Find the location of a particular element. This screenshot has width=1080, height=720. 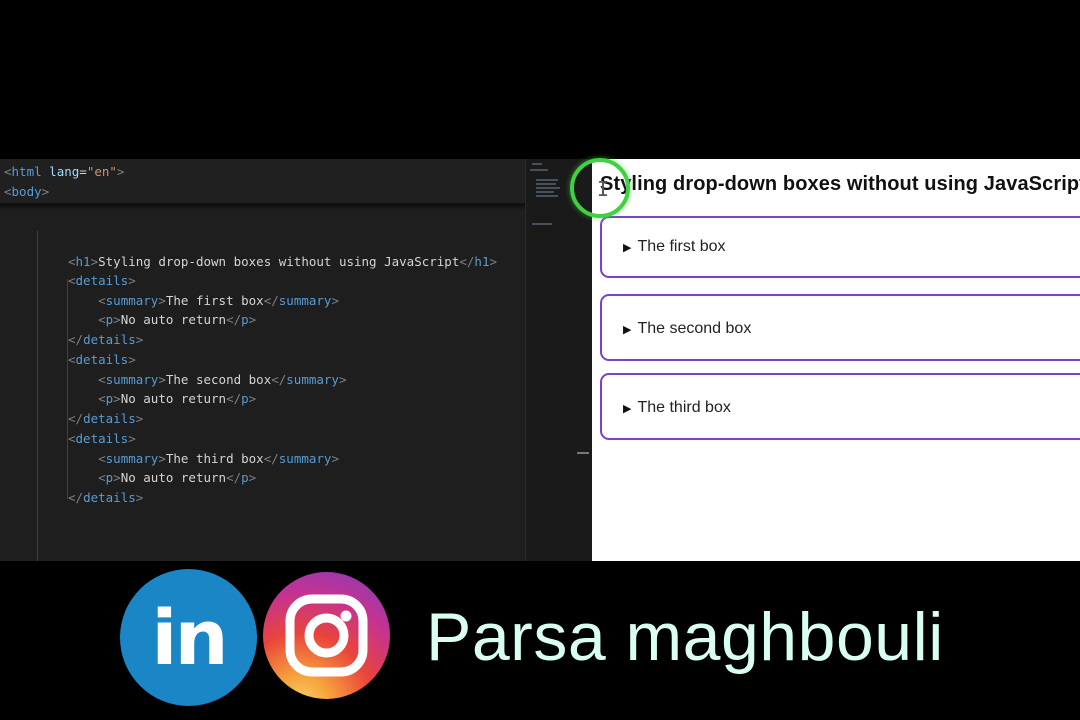

summary-third: ▶ The third box is located at coordinates (677, 408).